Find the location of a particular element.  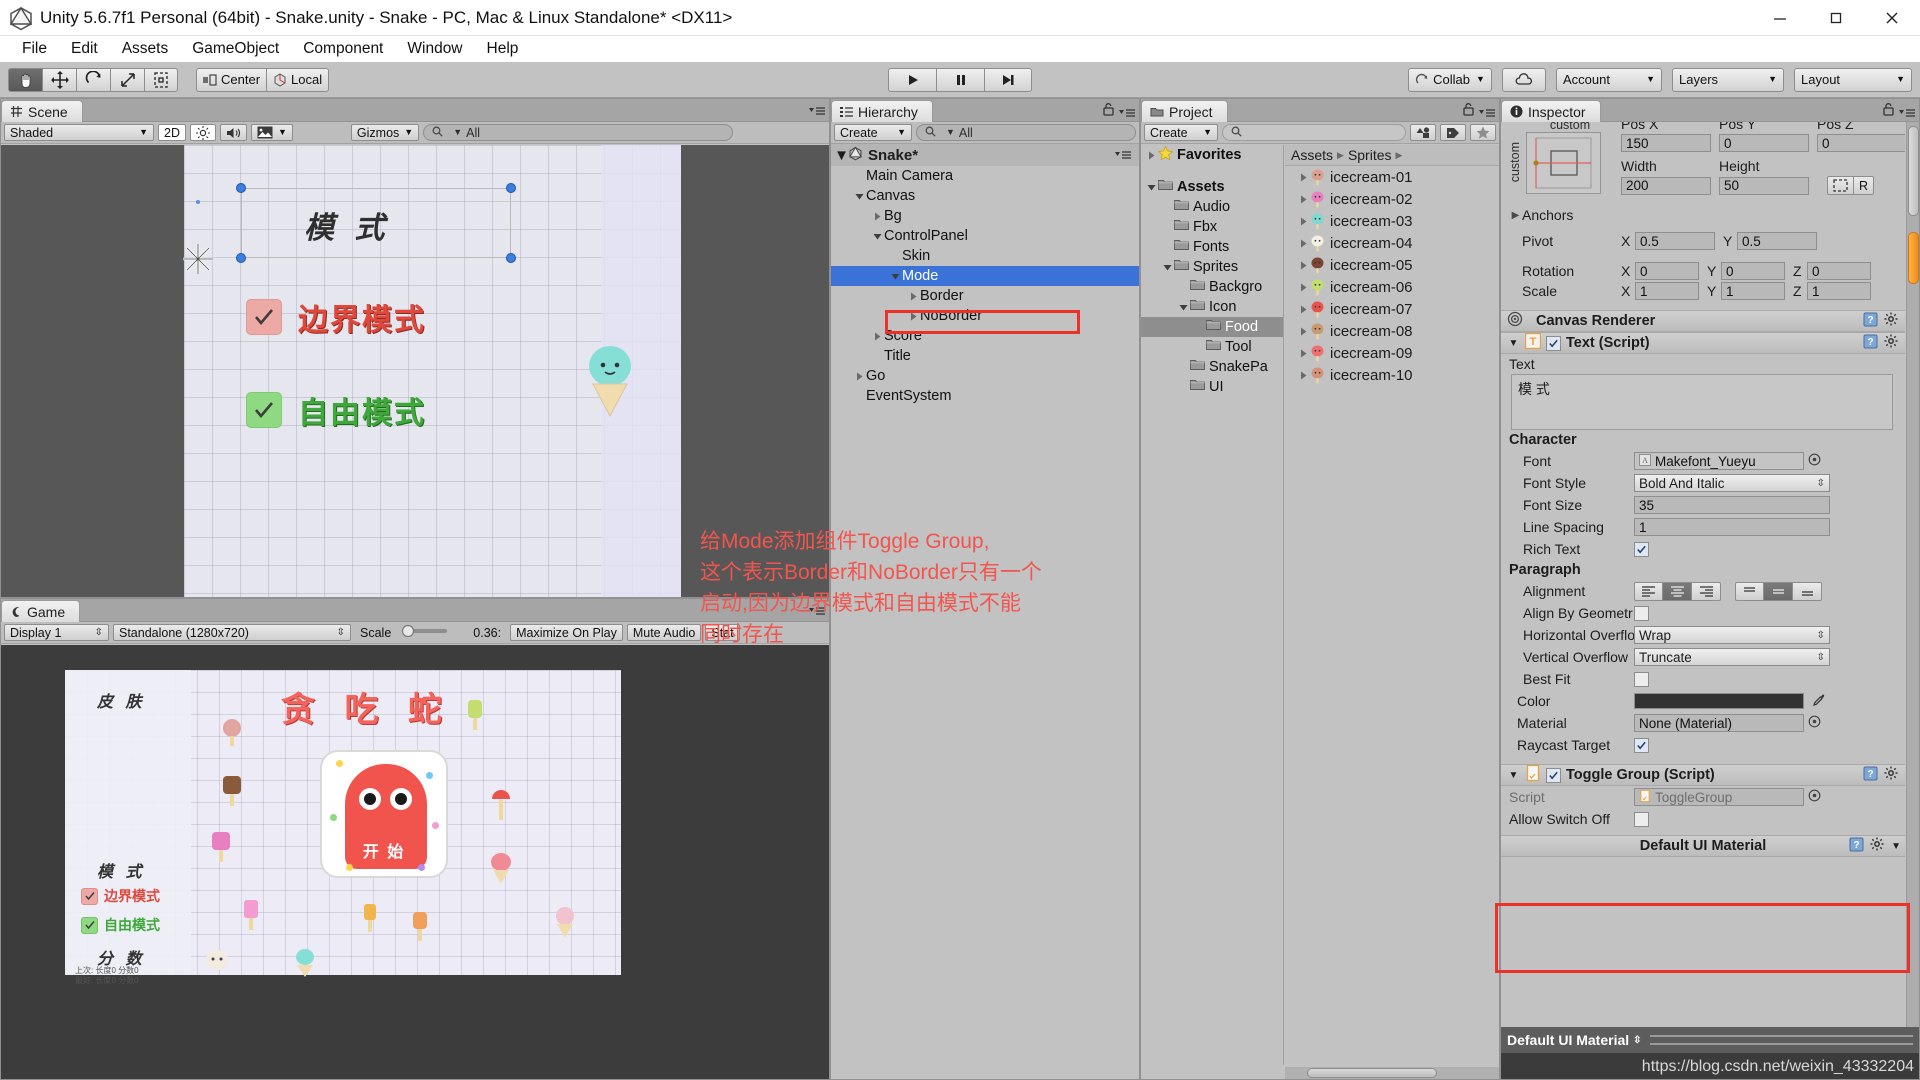

type-filter-icon is located at coordinates (1423, 132).